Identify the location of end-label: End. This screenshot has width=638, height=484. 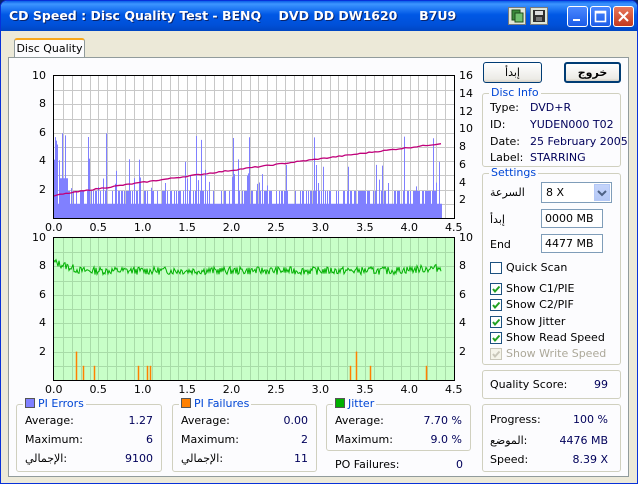
(500, 244).